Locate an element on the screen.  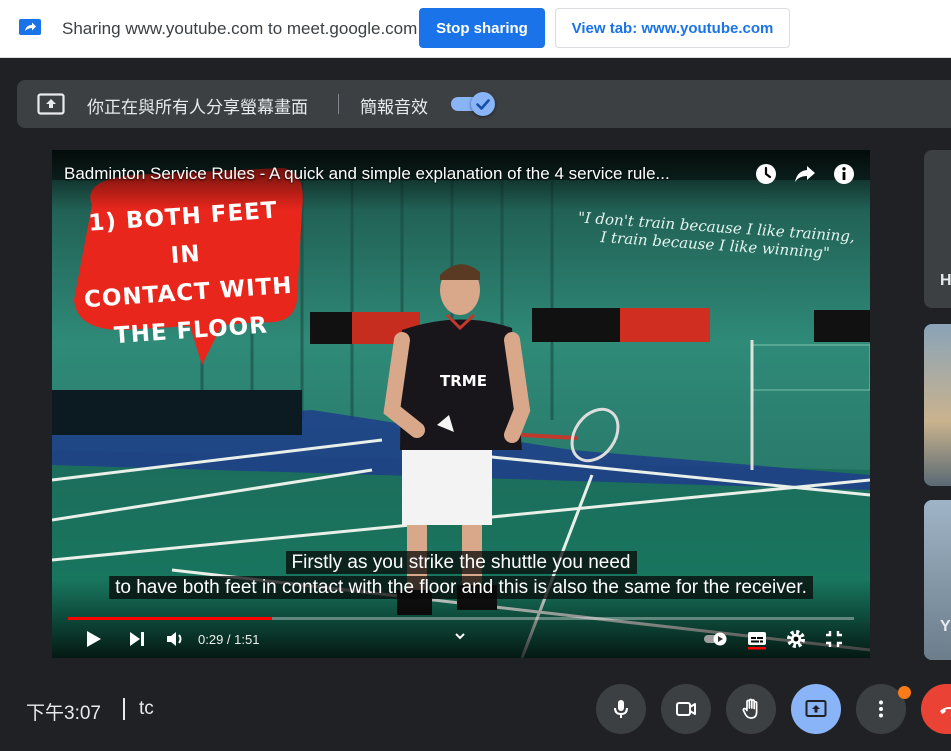
notification-dot is located at coordinates (904, 692).